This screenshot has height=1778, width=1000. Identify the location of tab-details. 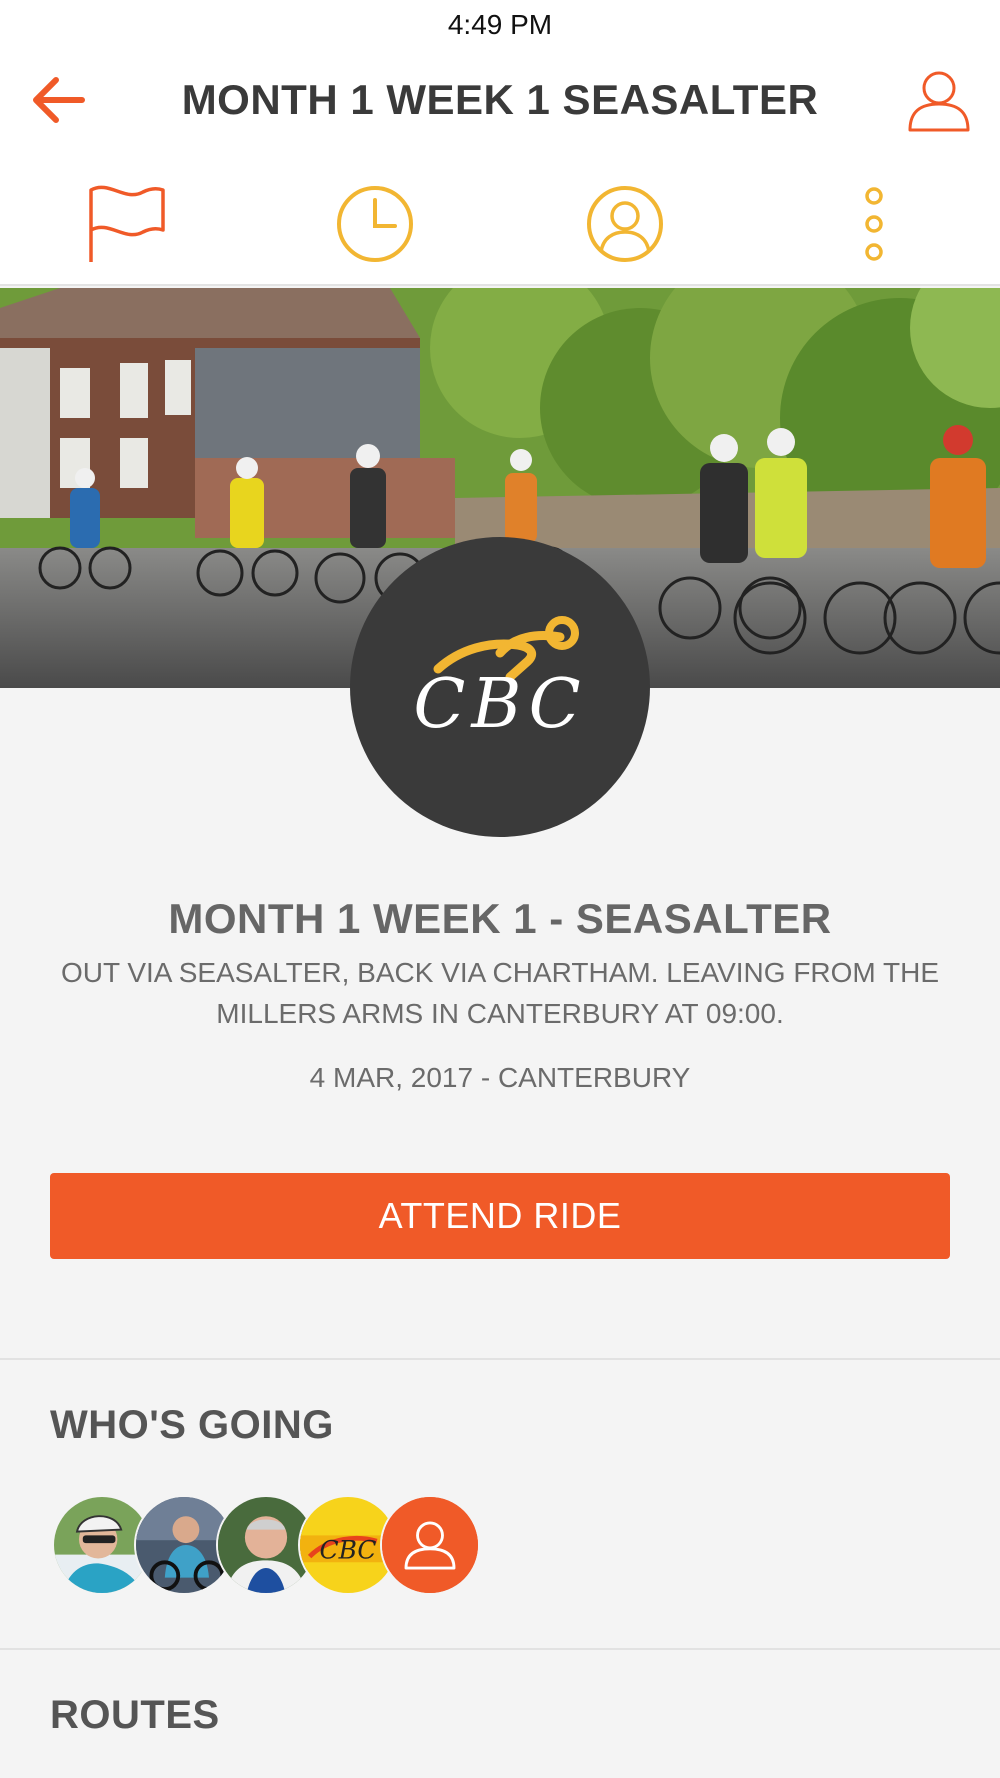
(127, 224).